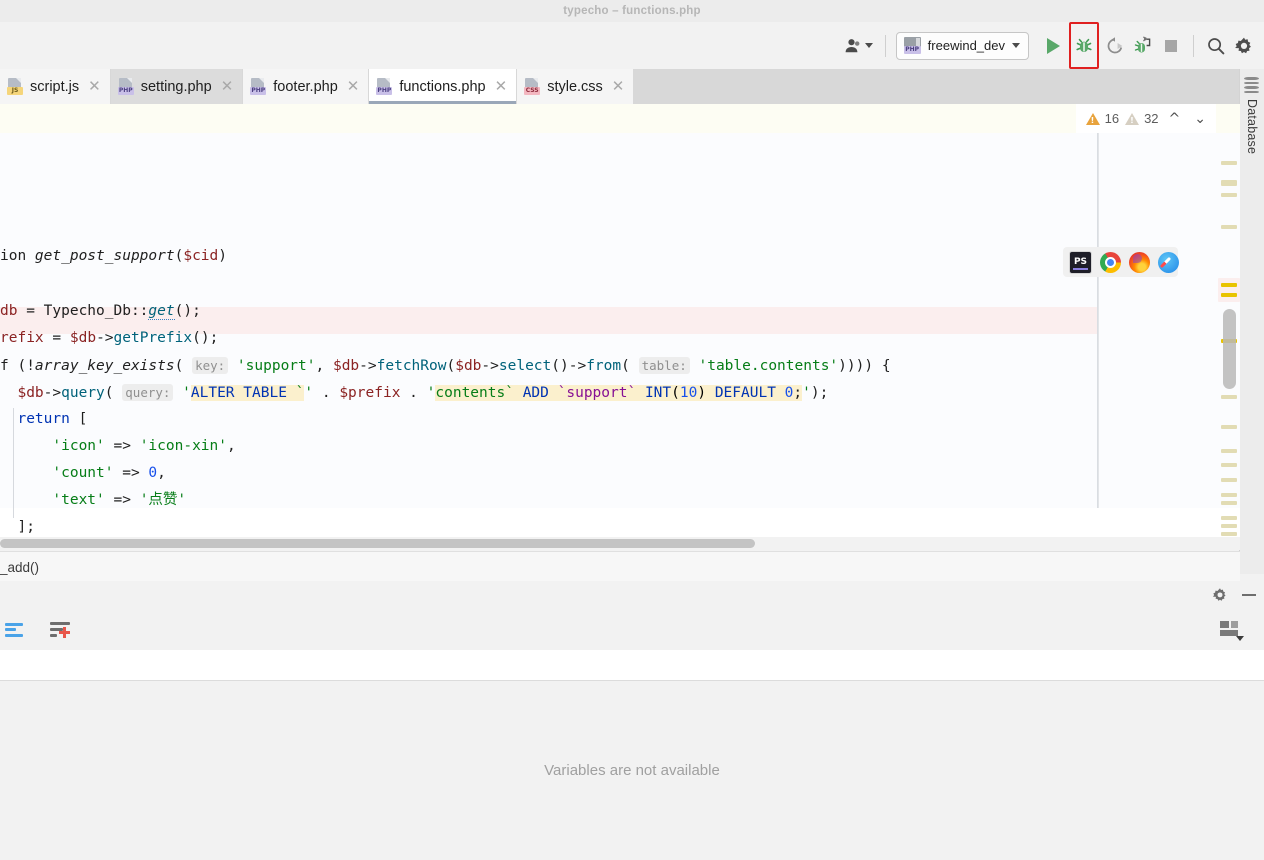 The width and height of the screenshot is (1264, 860). I want to click on editor-vertical-scrollbar, so click(1229, 349).